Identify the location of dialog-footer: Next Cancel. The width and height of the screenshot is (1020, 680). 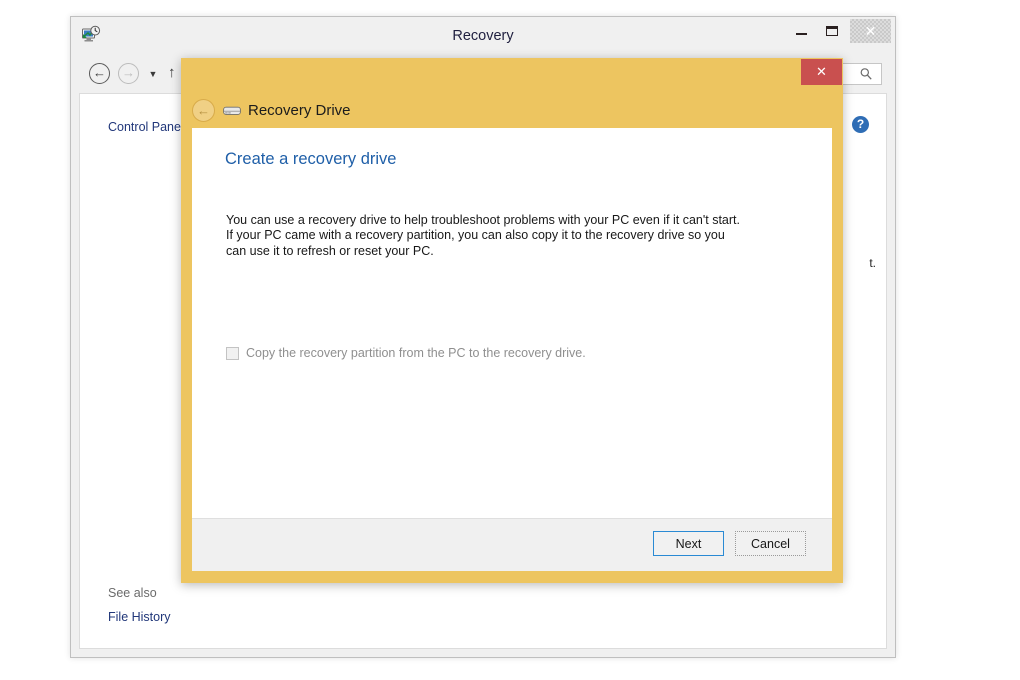
(512, 544).